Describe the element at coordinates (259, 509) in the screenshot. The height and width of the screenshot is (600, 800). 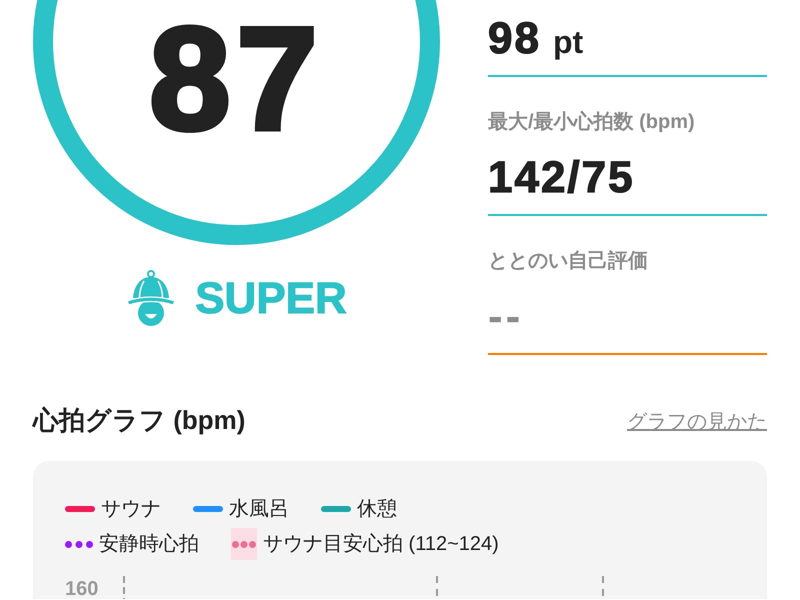
I see `legend-label: 水風呂` at that location.